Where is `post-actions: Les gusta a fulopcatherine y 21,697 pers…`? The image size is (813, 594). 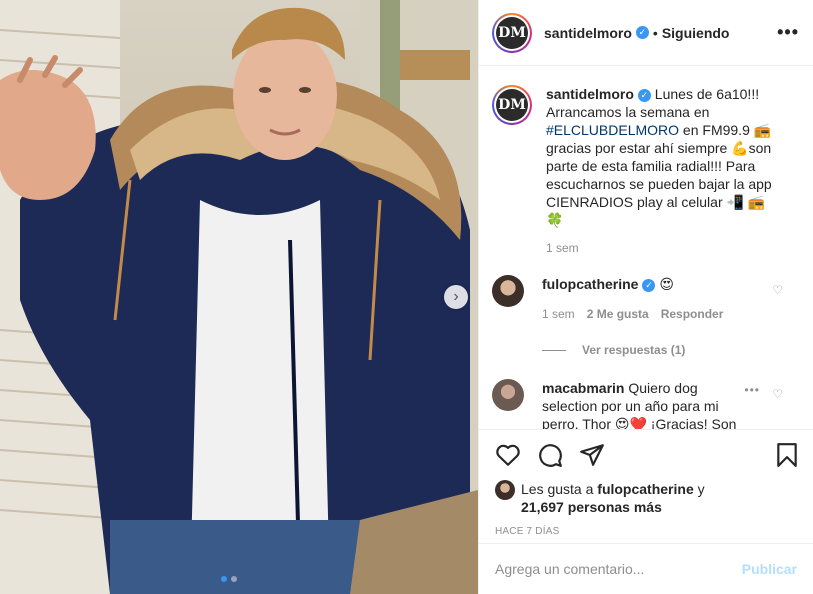
post-actions: Les gusta a fulopcatherine y 21,697 pers… is located at coordinates (646, 483).